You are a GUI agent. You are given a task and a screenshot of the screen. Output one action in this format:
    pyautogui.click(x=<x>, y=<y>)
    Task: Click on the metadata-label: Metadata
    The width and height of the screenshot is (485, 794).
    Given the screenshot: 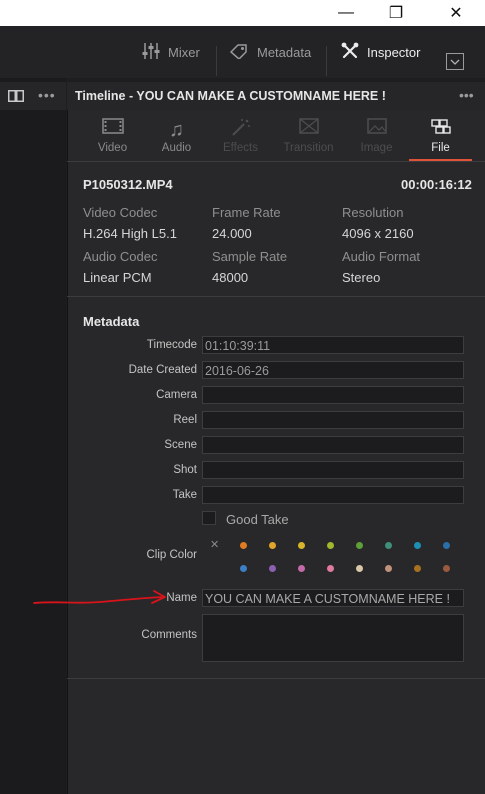 What is the action you would take?
    pyautogui.click(x=284, y=52)
    